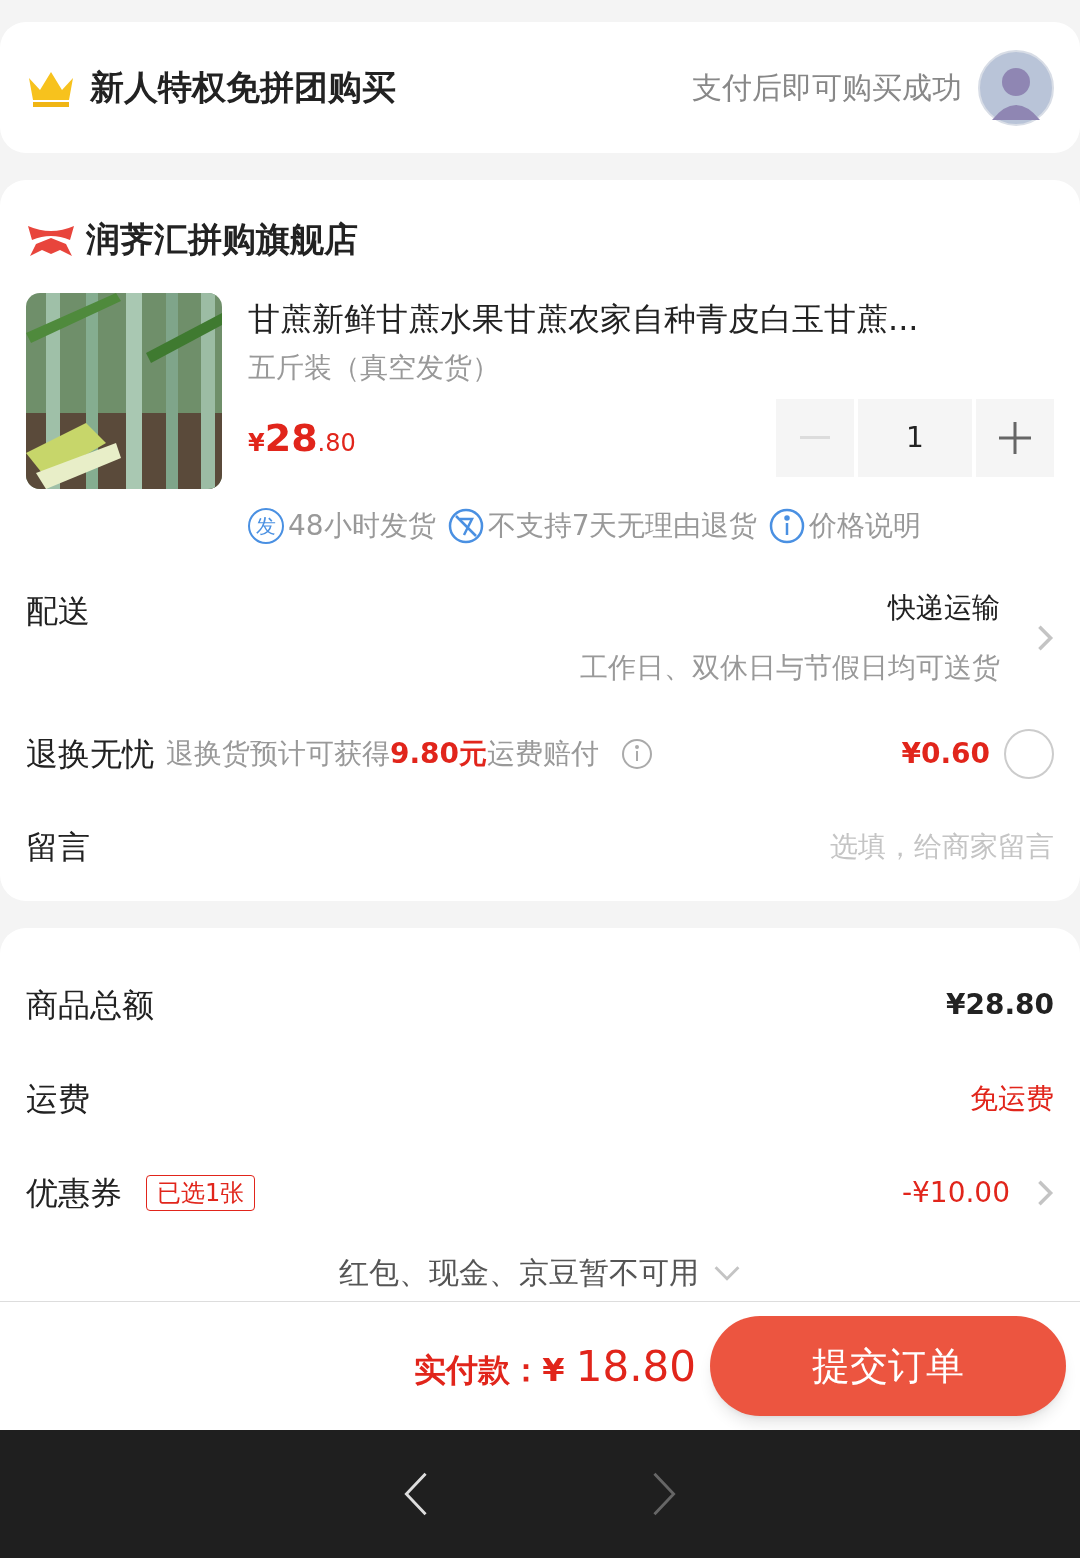  I want to click on service-tag: 不支持7天无理由退货, so click(622, 526).